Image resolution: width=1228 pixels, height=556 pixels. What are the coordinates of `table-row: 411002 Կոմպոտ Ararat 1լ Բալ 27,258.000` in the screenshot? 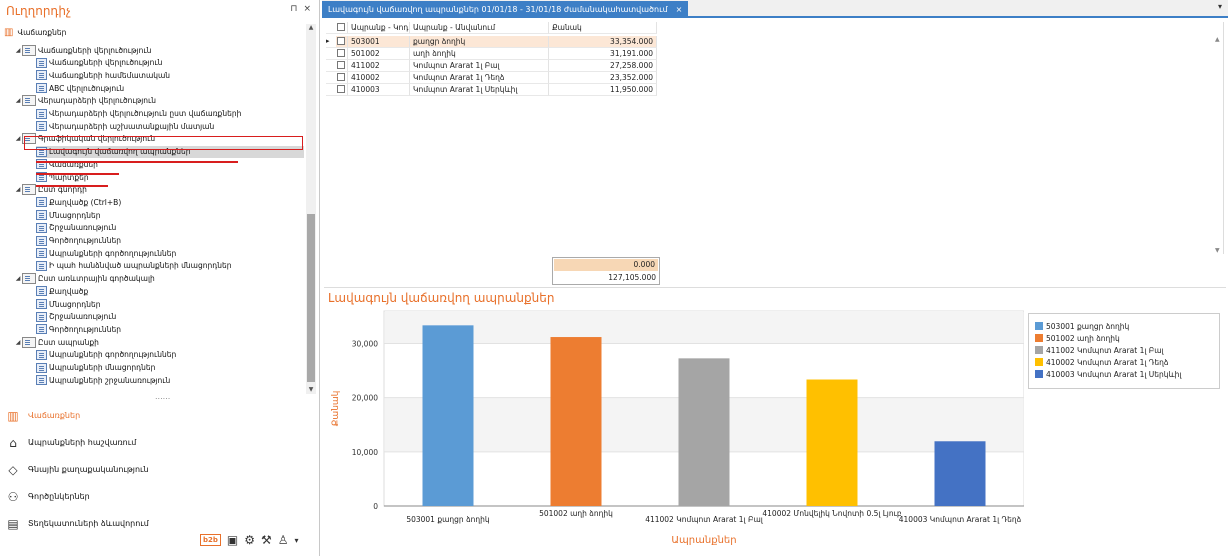 It's located at (491, 66).